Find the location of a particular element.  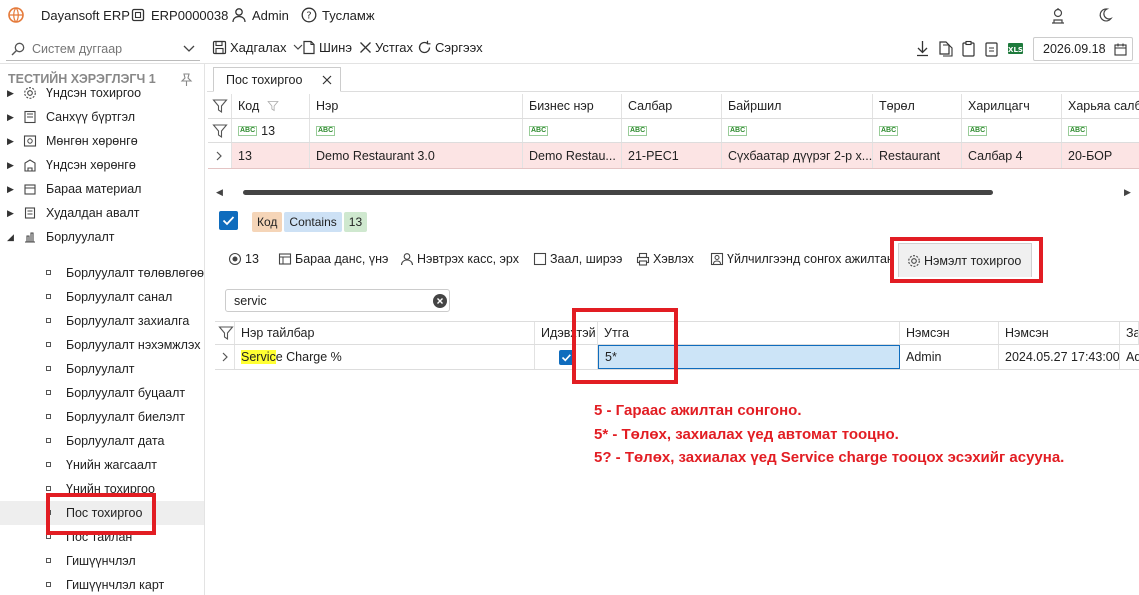

sidebar-item-3: Борлуулалт захиалга is located at coordinates (102, 321).